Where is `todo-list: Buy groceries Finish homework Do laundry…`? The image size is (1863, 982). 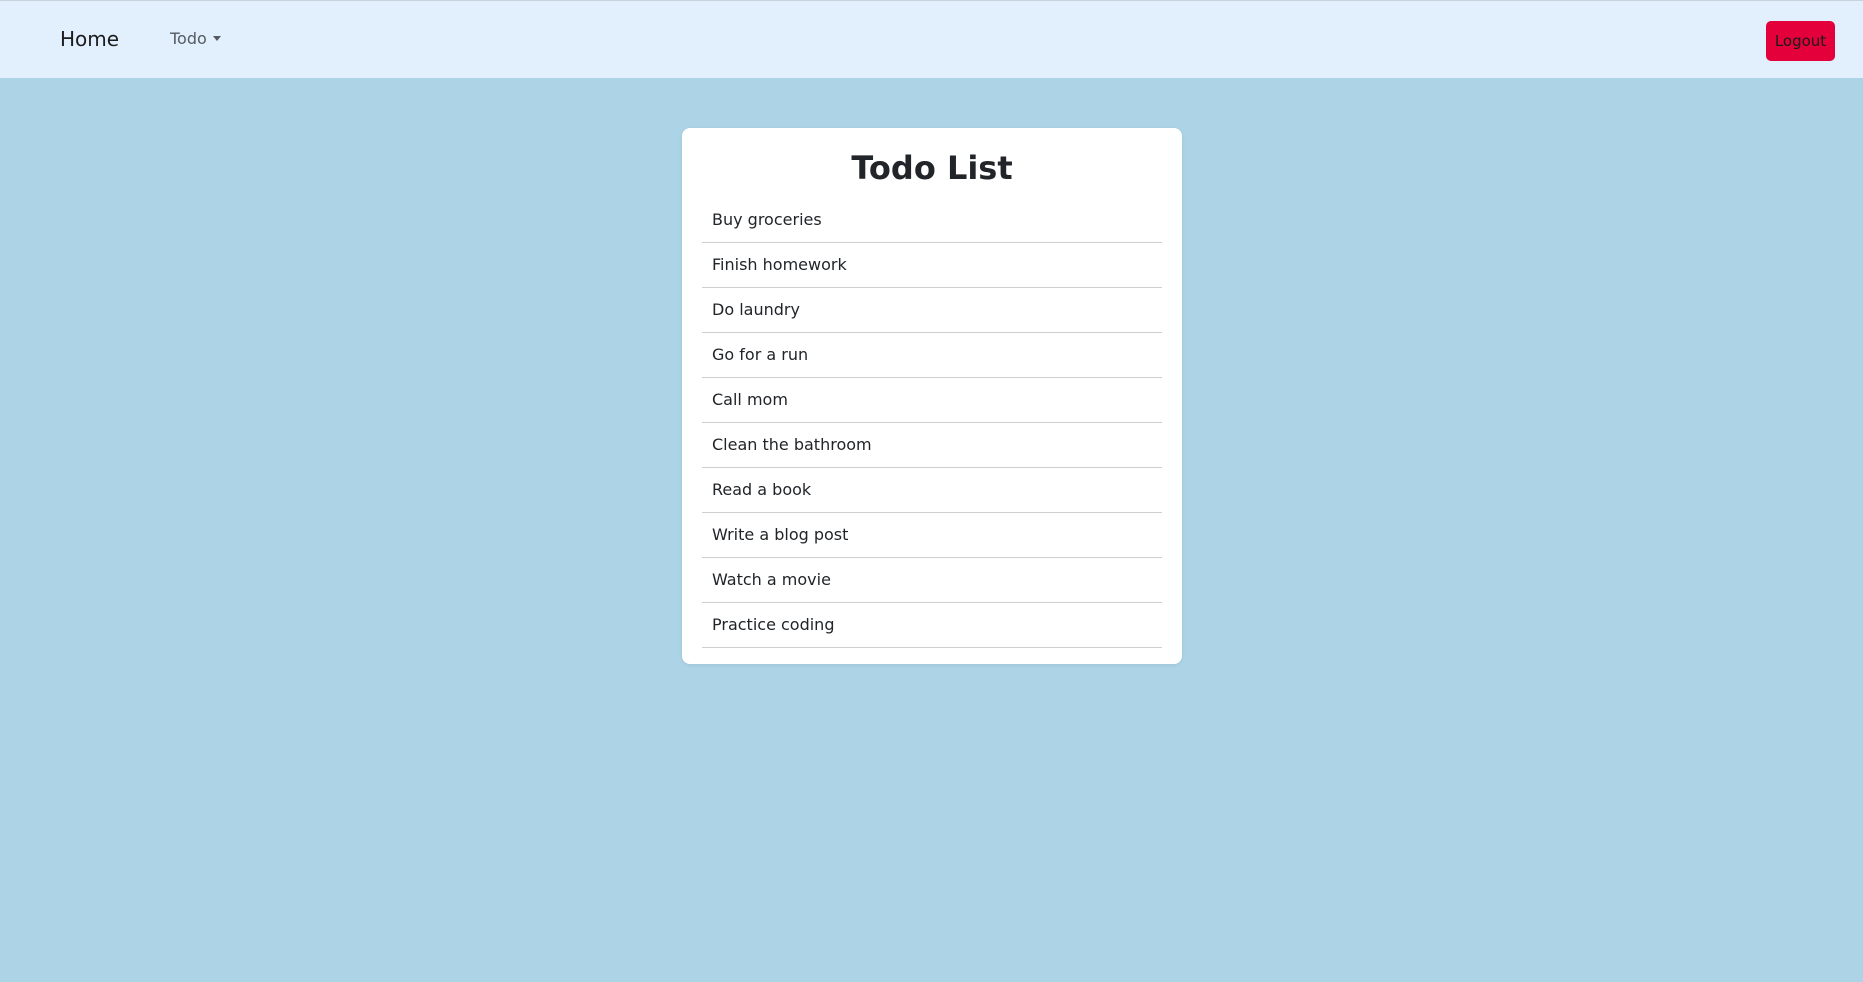 todo-list: Buy groceries Finish homework Do laundry… is located at coordinates (932, 423).